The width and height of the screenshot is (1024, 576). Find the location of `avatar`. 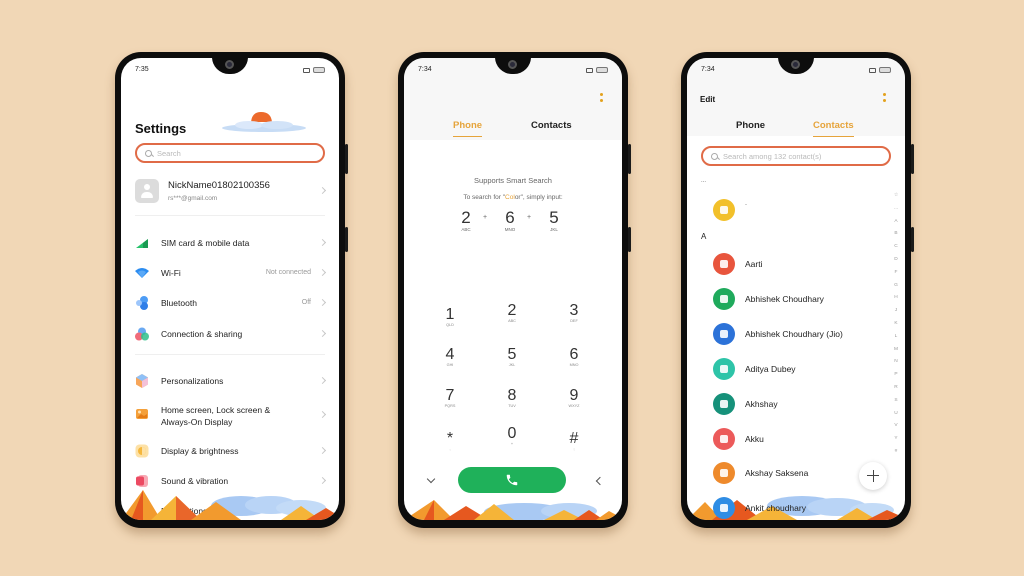

avatar is located at coordinates (147, 191).